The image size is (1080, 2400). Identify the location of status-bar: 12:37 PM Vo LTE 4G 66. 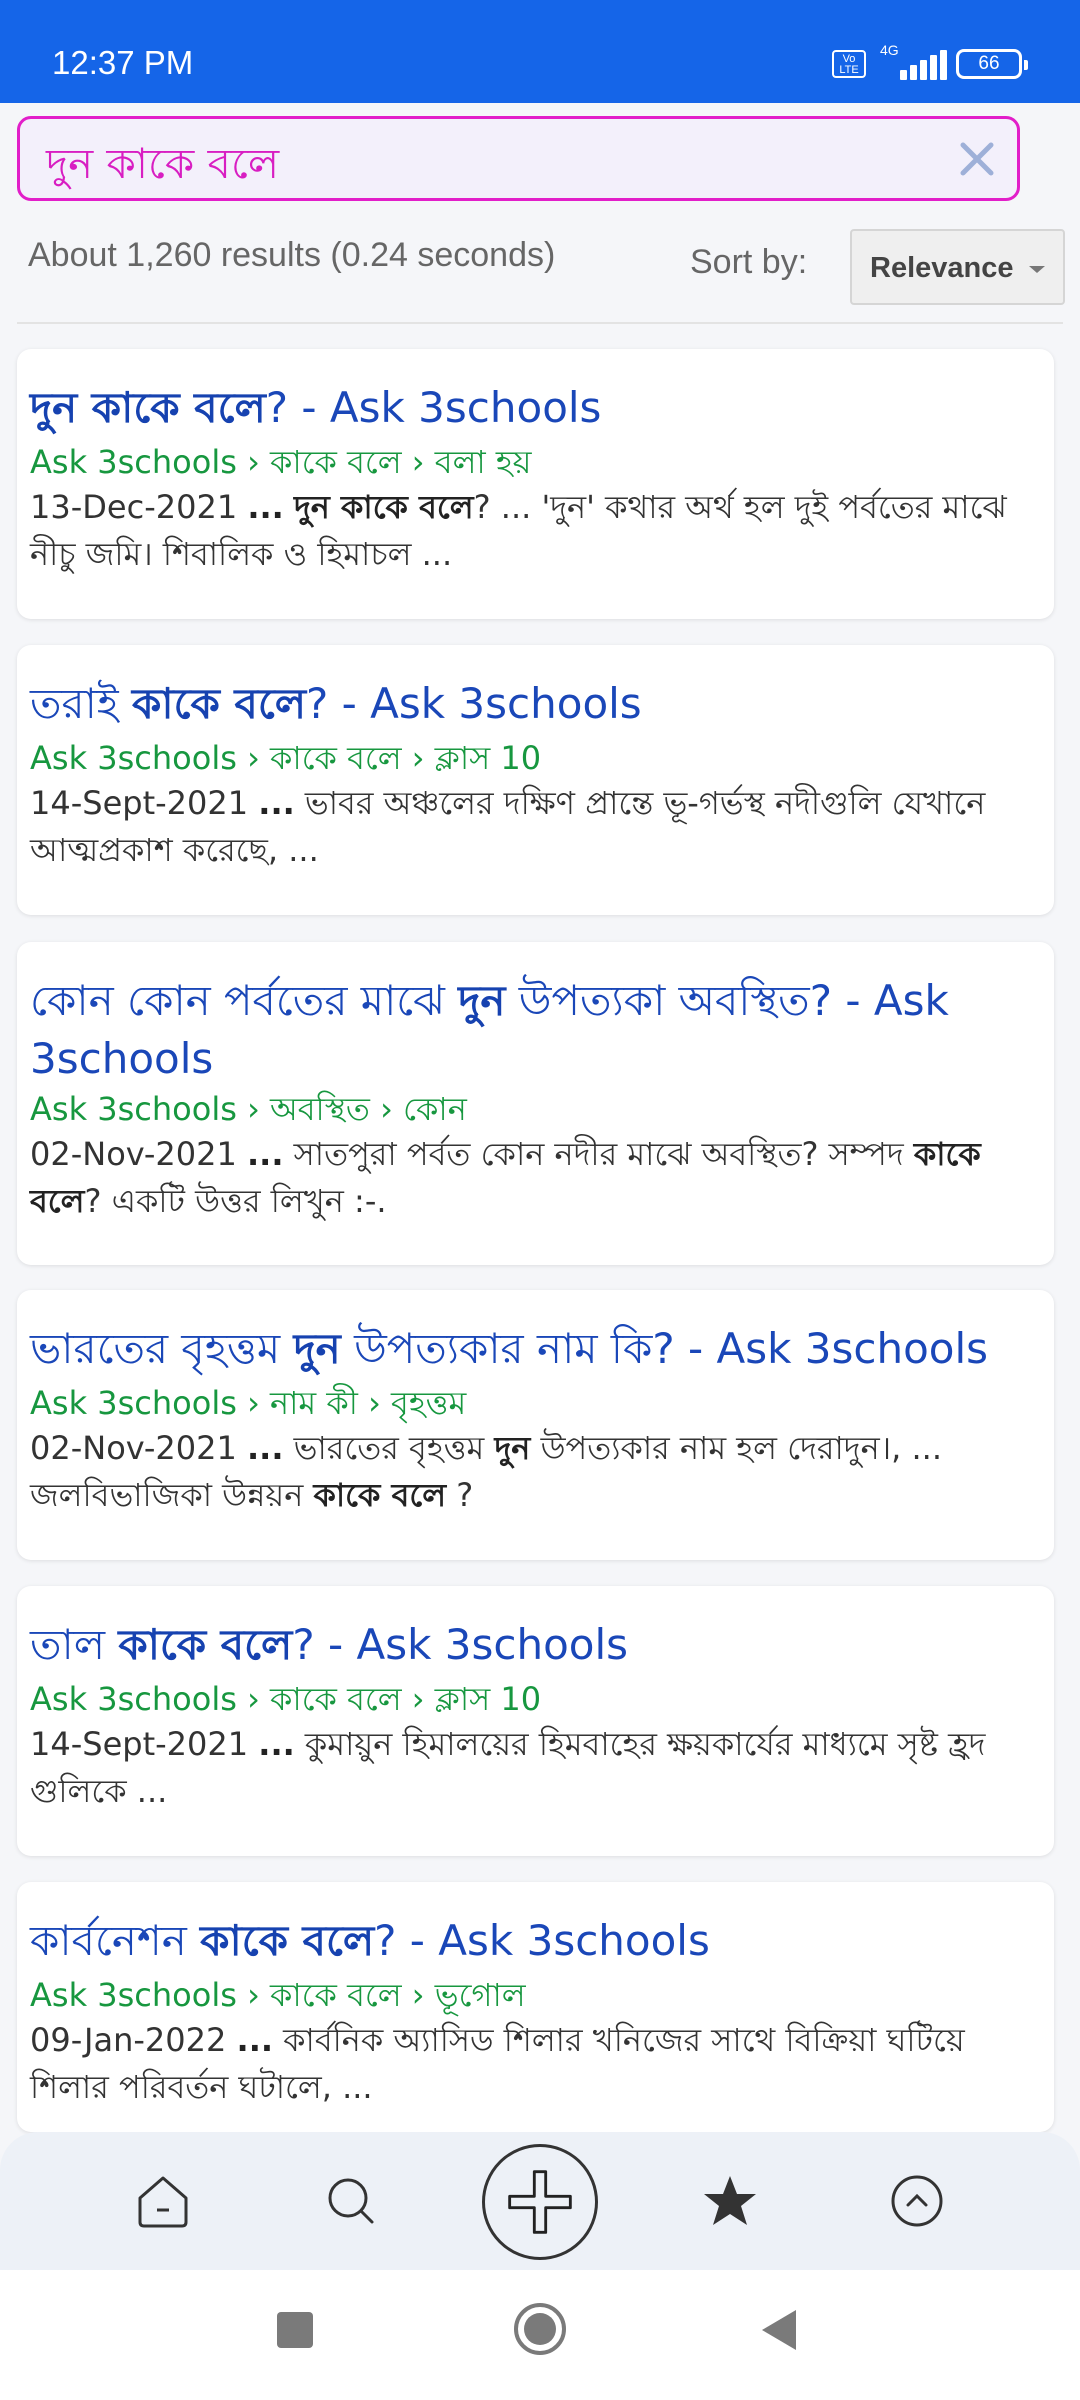
(540, 51).